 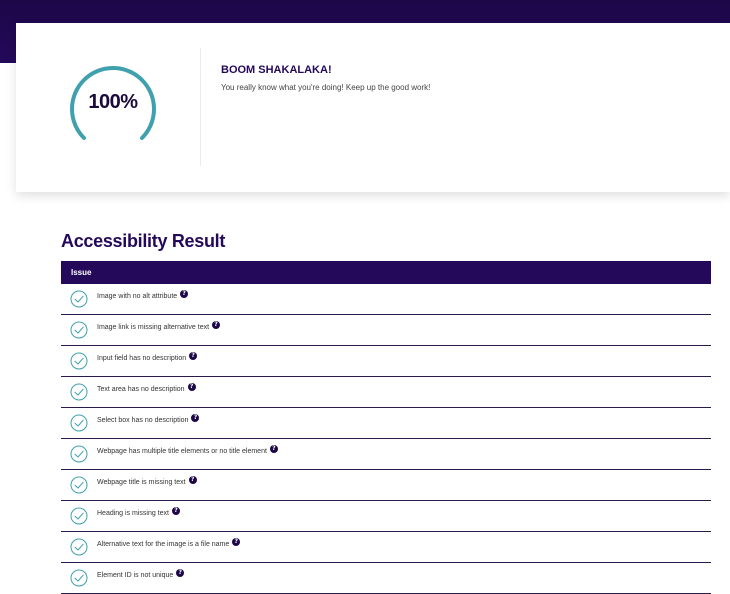 I want to click on issue-label: Select box has no description?, so click(x=148, y=419).